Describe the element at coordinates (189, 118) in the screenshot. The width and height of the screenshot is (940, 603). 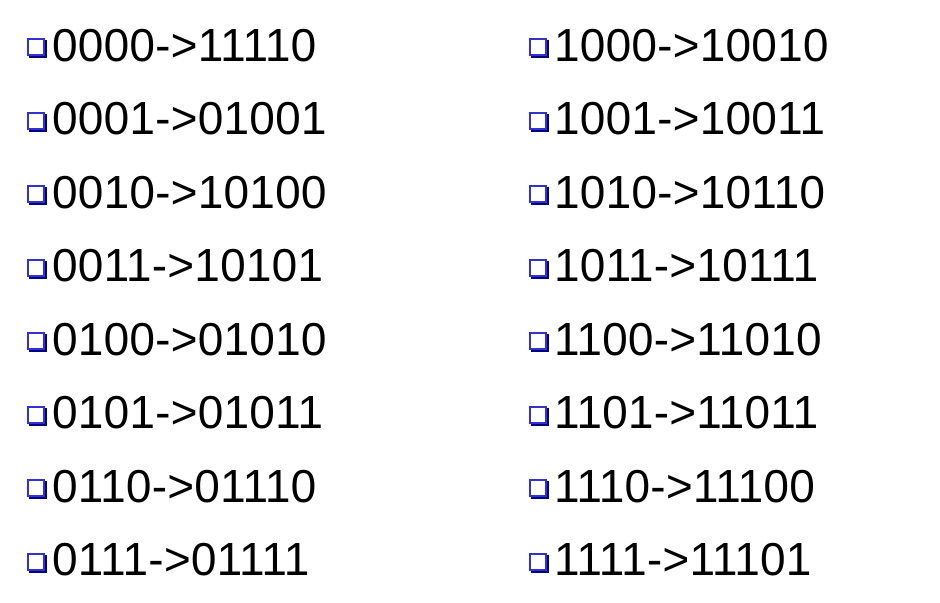
I see `code-mapping-text: 0001->01001` at that location.